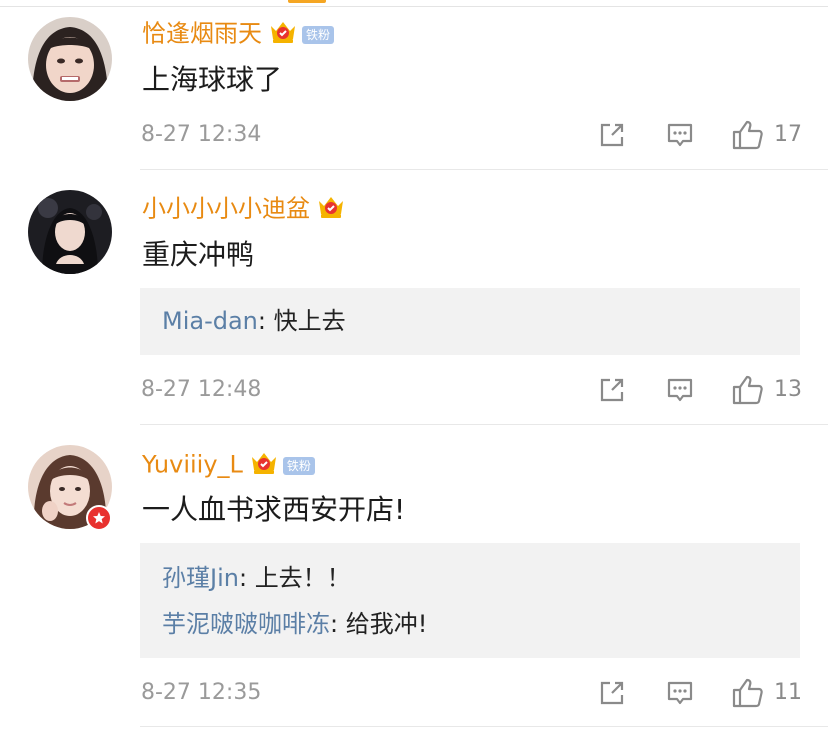 The height and width of the screenshot is (729, 828). What do you see at coordinates (226, 208) in the screenshot?
I see `username-text: 小小小小小迪盆` at bounding box center [226, 208].